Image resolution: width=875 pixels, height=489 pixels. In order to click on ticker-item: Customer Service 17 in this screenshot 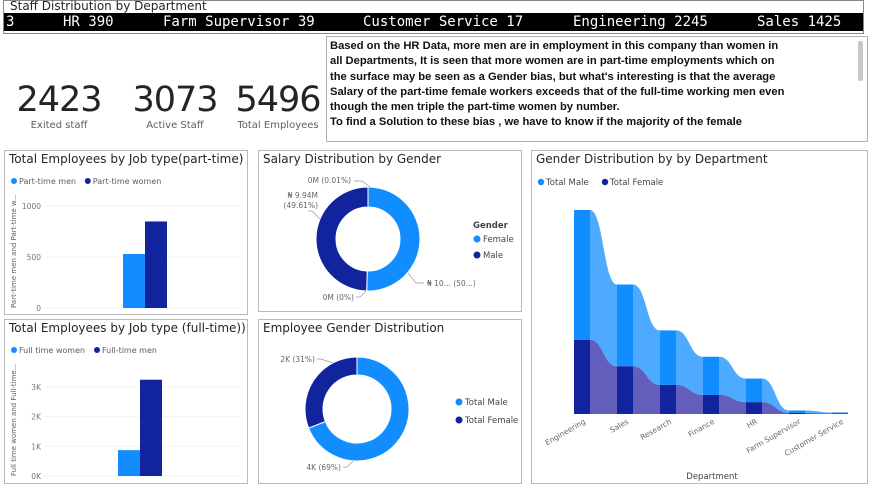, I will do `click(443, 22)`.